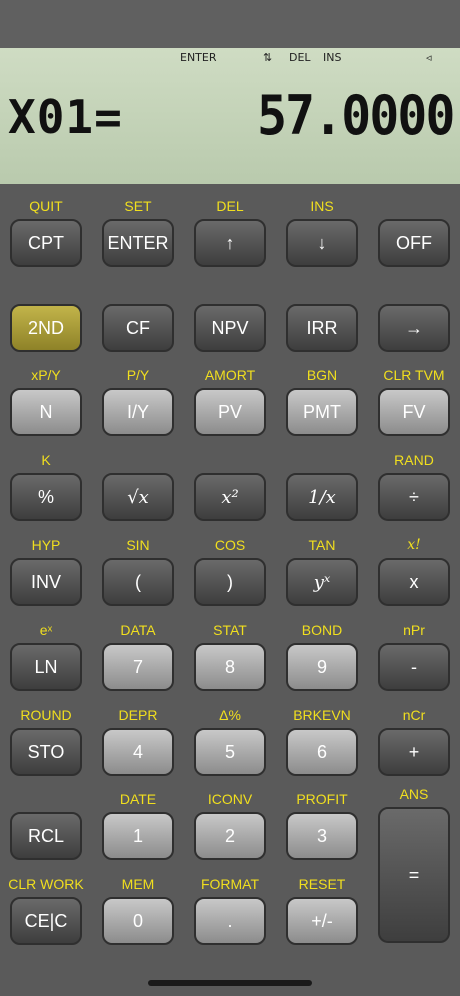 This screenshot has width=460, height=996. I want to click on percent-button: %, so click(46, 497).